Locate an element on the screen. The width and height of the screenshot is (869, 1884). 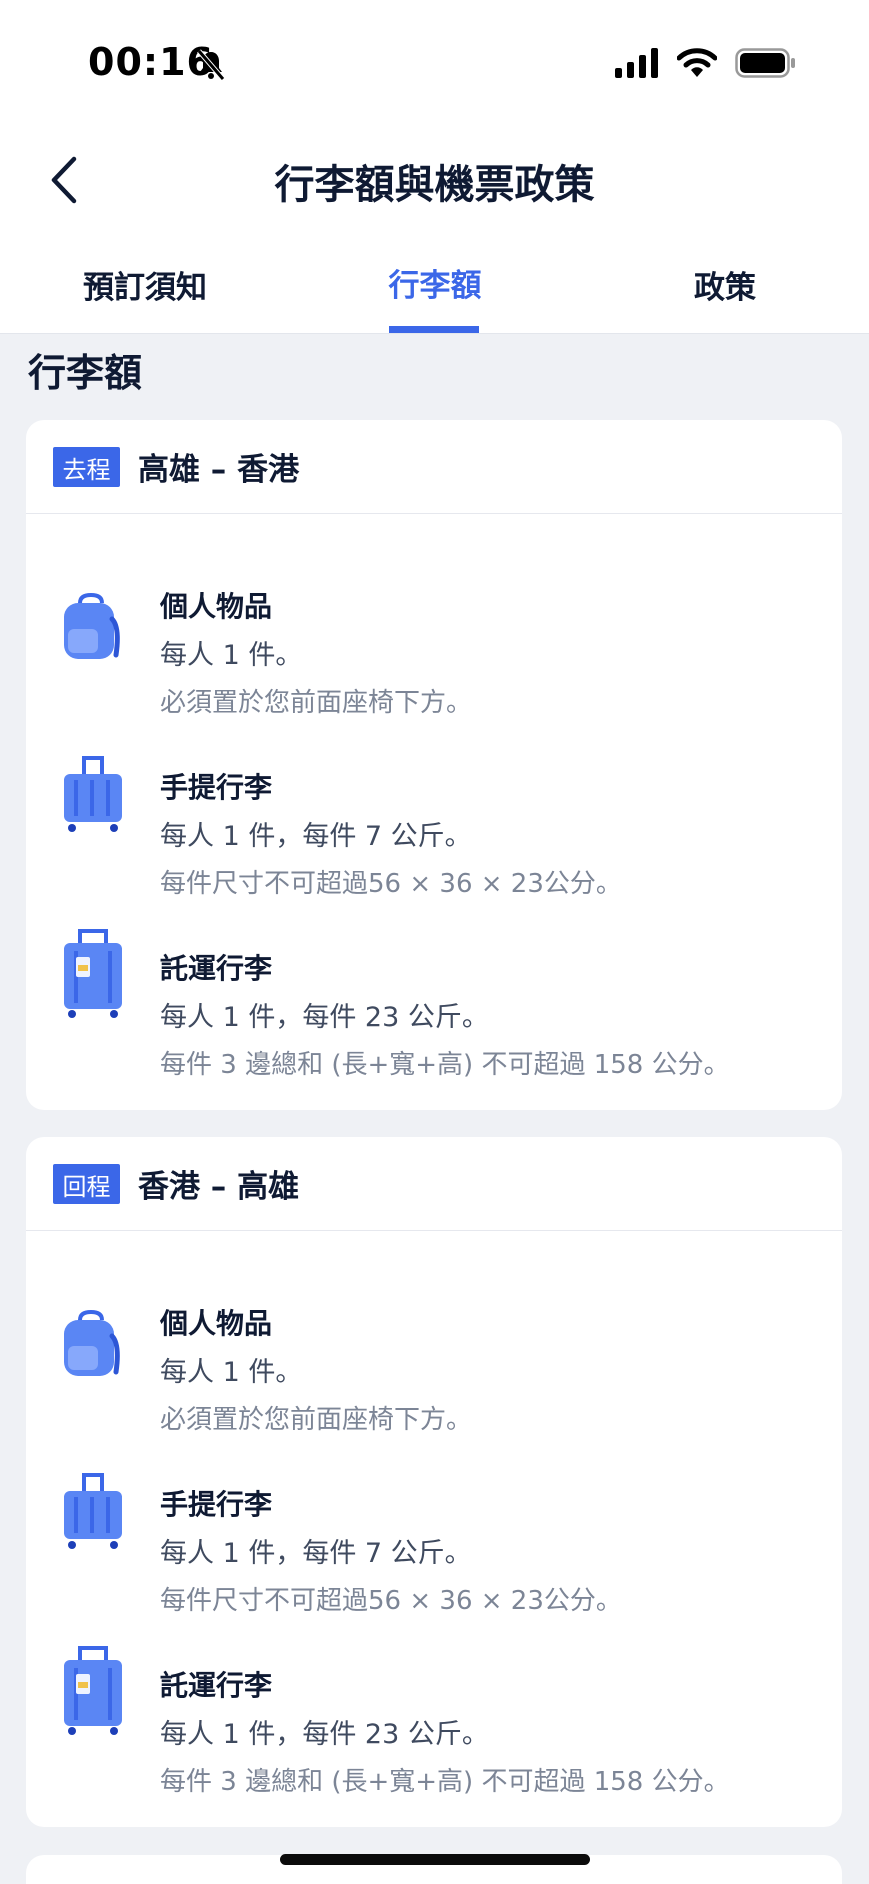
section-heading: 行李額 is located at coordinates (85, 373).